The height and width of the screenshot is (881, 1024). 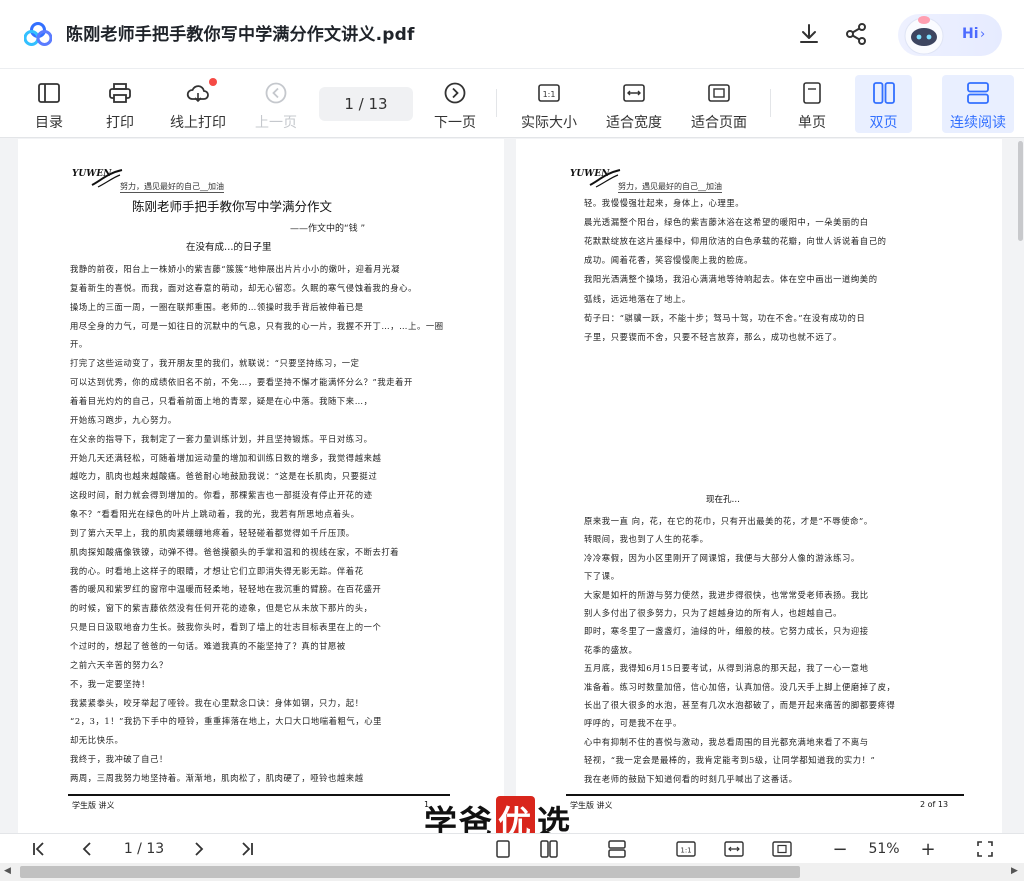 I want to click on vertical-scrollbar-thumb, so click(x=1020, y=191).